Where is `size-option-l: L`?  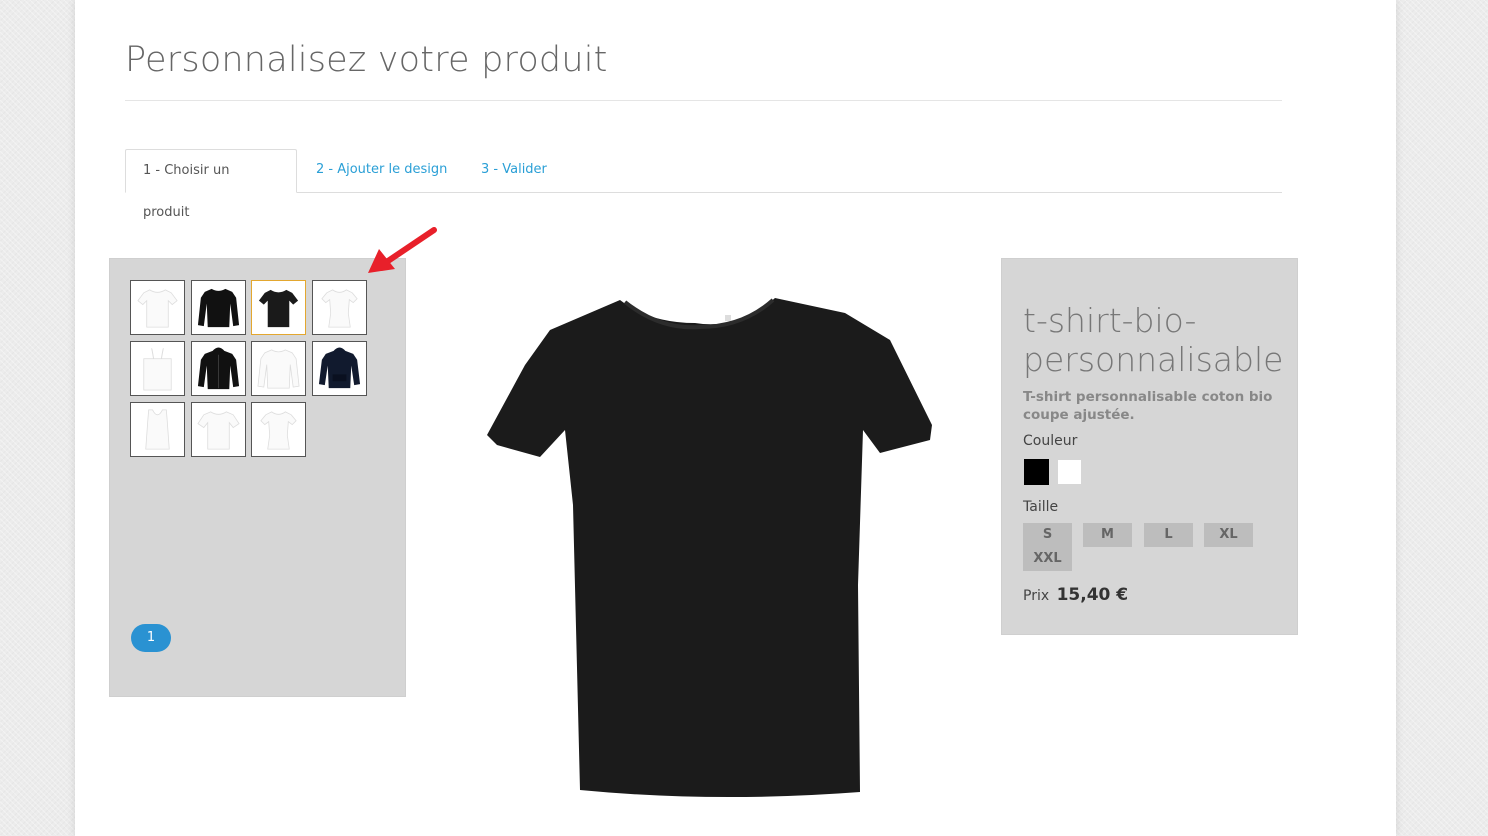
size-option-l: L is located at coordinates (1168, 535).